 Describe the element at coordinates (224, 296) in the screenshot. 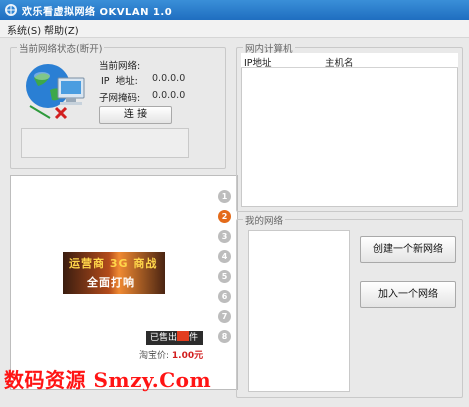

I see `ad-slide-bullet: 6` at that location.